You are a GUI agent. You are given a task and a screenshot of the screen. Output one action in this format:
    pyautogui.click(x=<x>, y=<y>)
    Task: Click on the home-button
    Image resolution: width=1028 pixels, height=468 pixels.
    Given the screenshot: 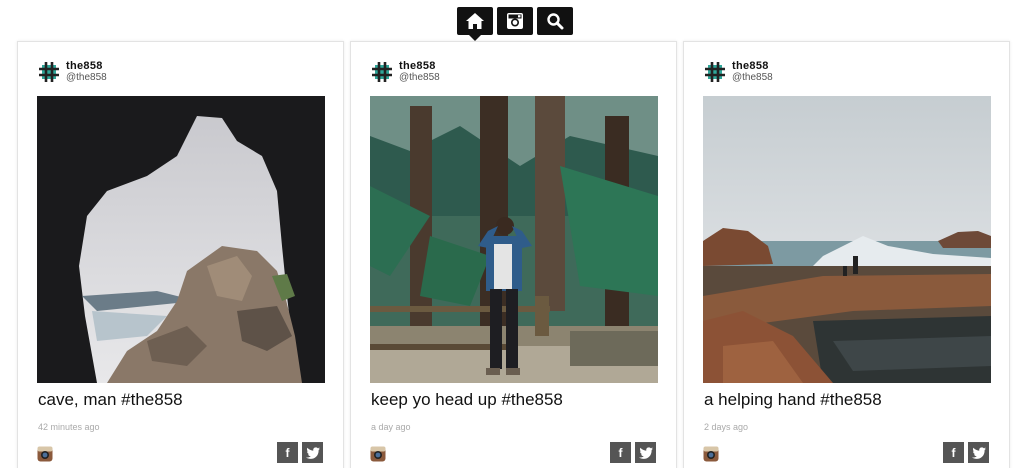 What is the action you would take?
    pyautogui.click(x=475, y=24)
    